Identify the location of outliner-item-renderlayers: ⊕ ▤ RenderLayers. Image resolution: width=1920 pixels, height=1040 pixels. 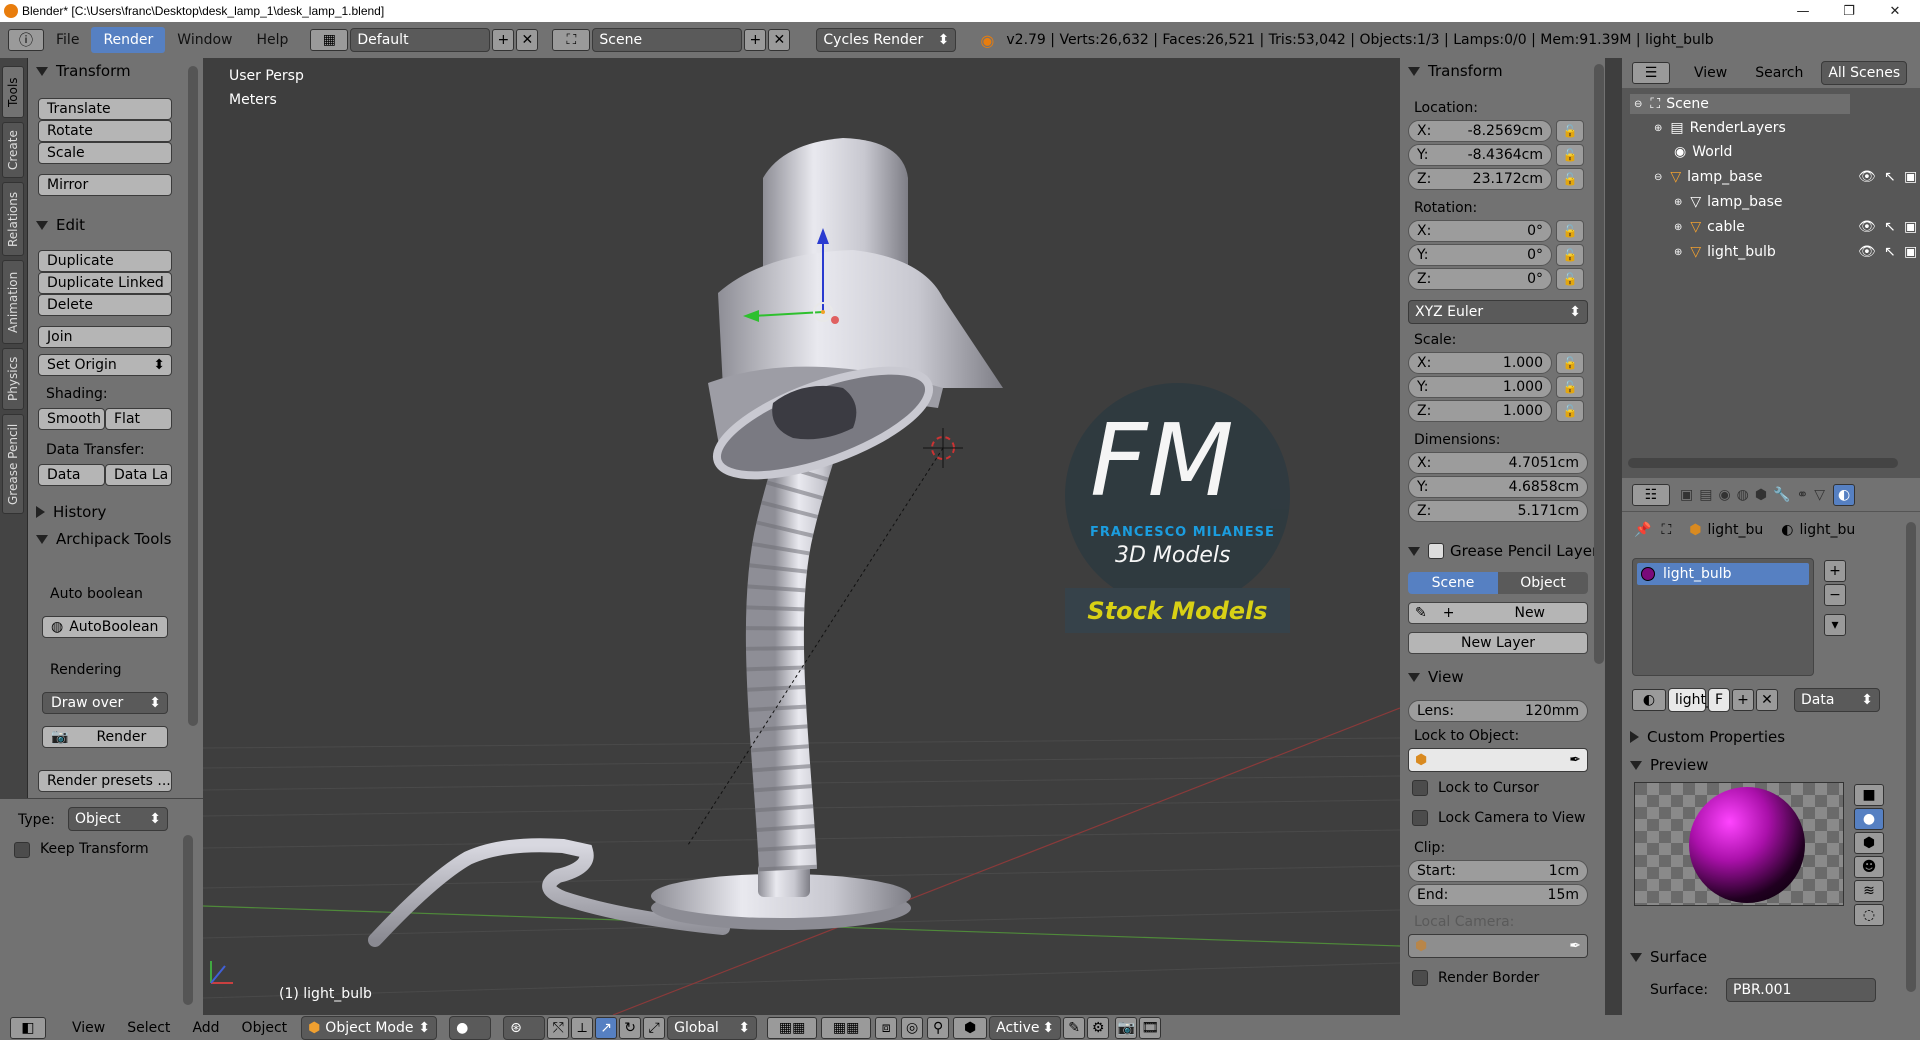
(1720, 128).